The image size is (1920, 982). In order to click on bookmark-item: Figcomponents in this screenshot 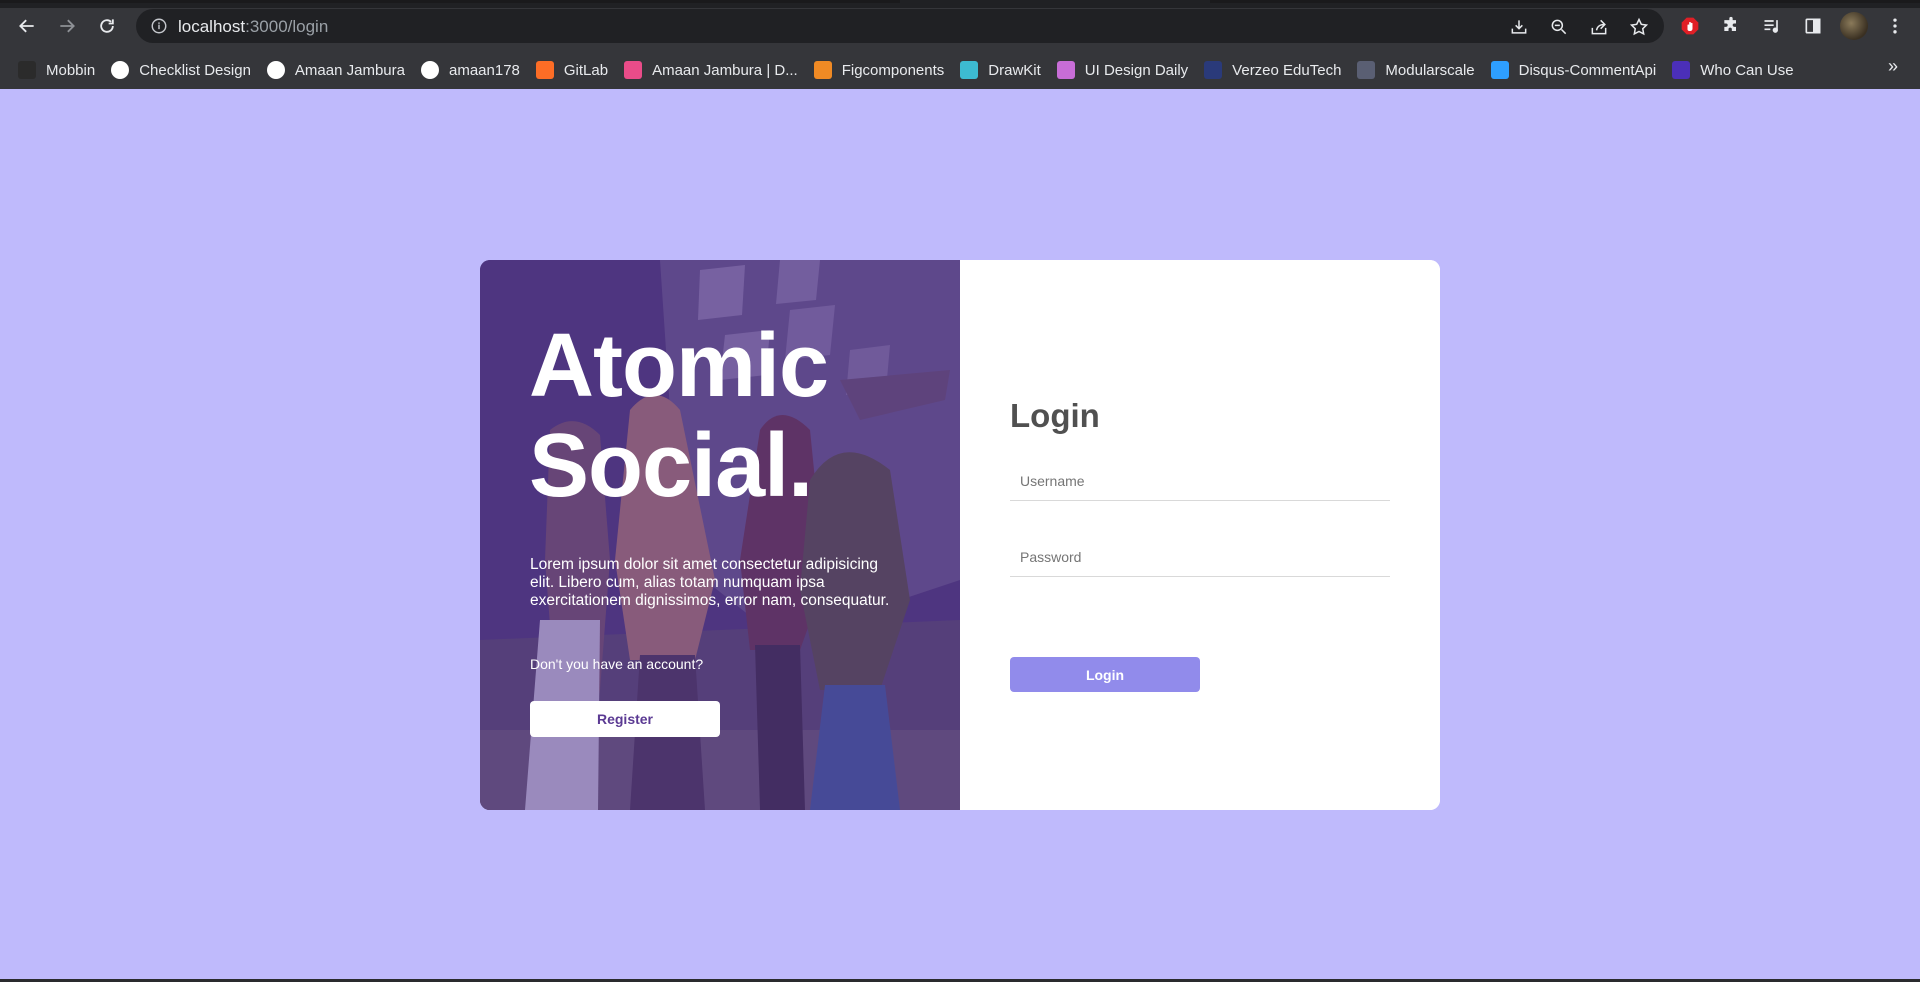, I will do `click(883, 70)`.